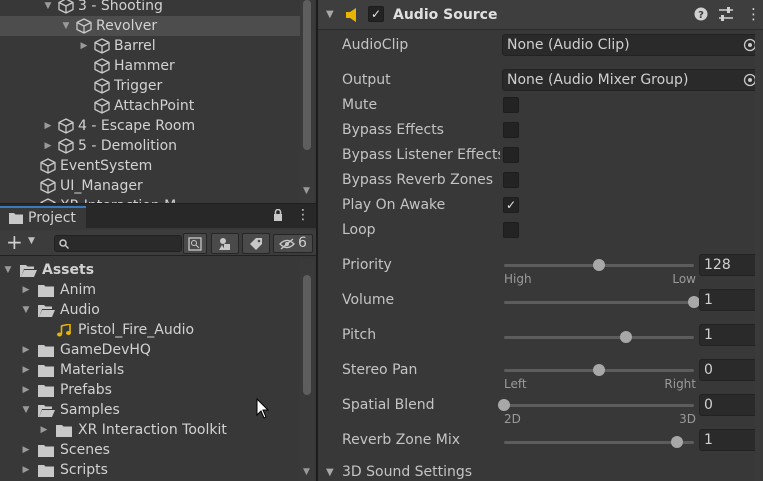  What do you see at coordinates (367, 265) in the screenshot?
I see `slider-label: Priority` at bounding box center [367, 265].